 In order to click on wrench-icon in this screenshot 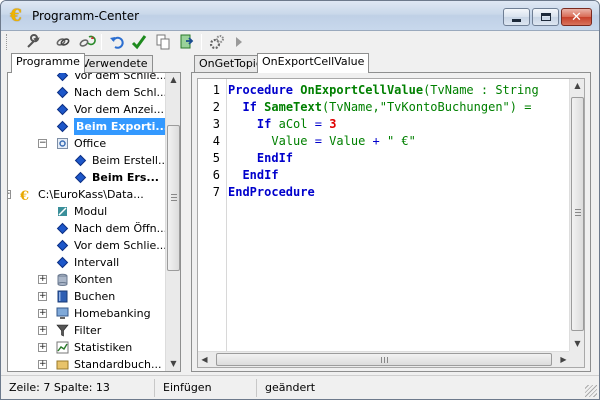, I will do `click(33, 41)`.